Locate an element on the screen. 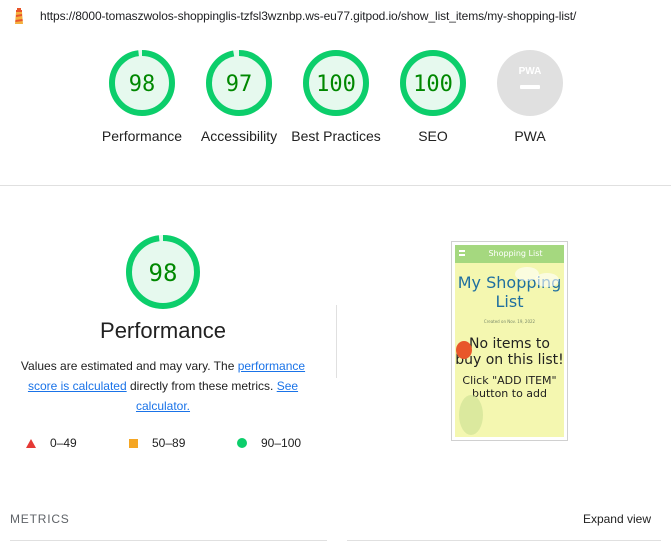 The width and height of the screenshot is (671, 548). pwa-badge-text: PWA is located at coordinates (530, 71).